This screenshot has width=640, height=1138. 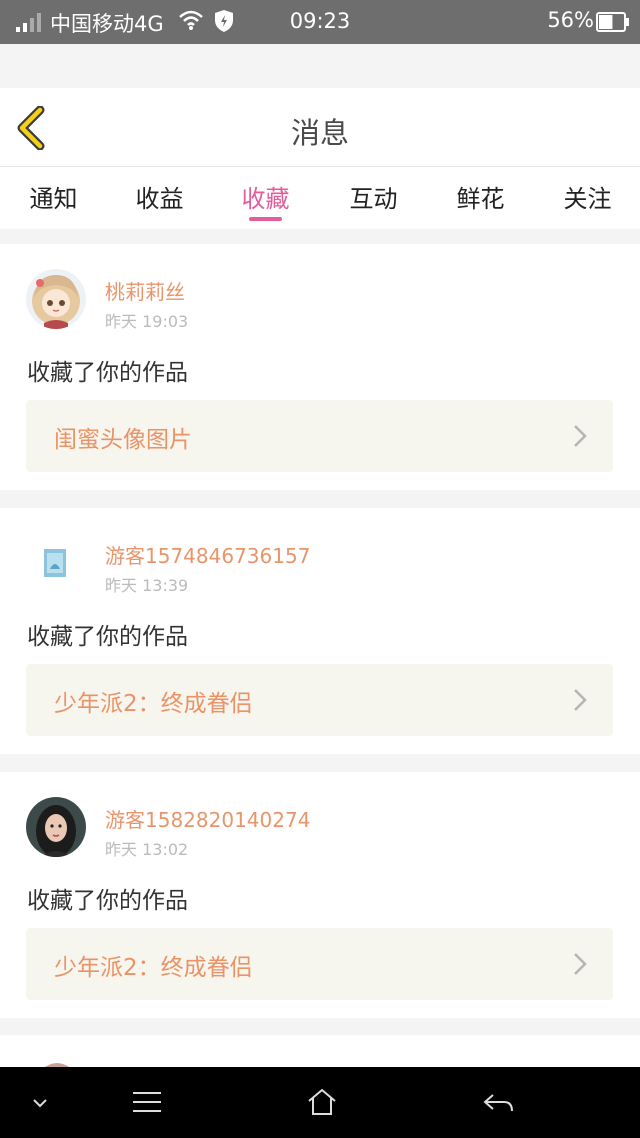 What do you see at coordinates (207, 818) in the screenshot?
I see `username: 游客1582820140274` at bounding box center [207, 818].